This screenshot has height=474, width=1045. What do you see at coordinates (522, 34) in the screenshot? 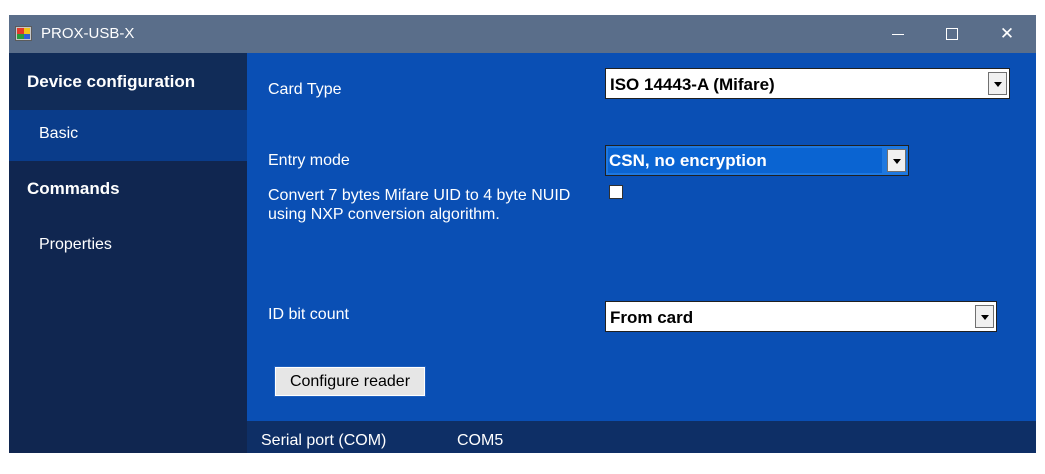
I see `title-bar: PROX-USB-X ✕` at bounding box center [522, 34].